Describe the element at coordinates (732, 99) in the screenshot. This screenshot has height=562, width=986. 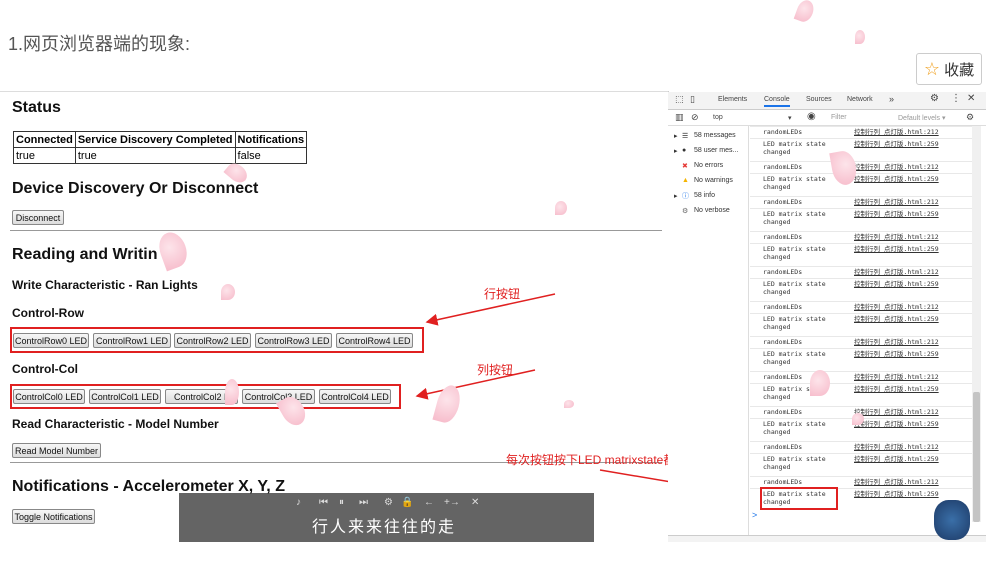
I see `tab-elements: Elements` at that location.